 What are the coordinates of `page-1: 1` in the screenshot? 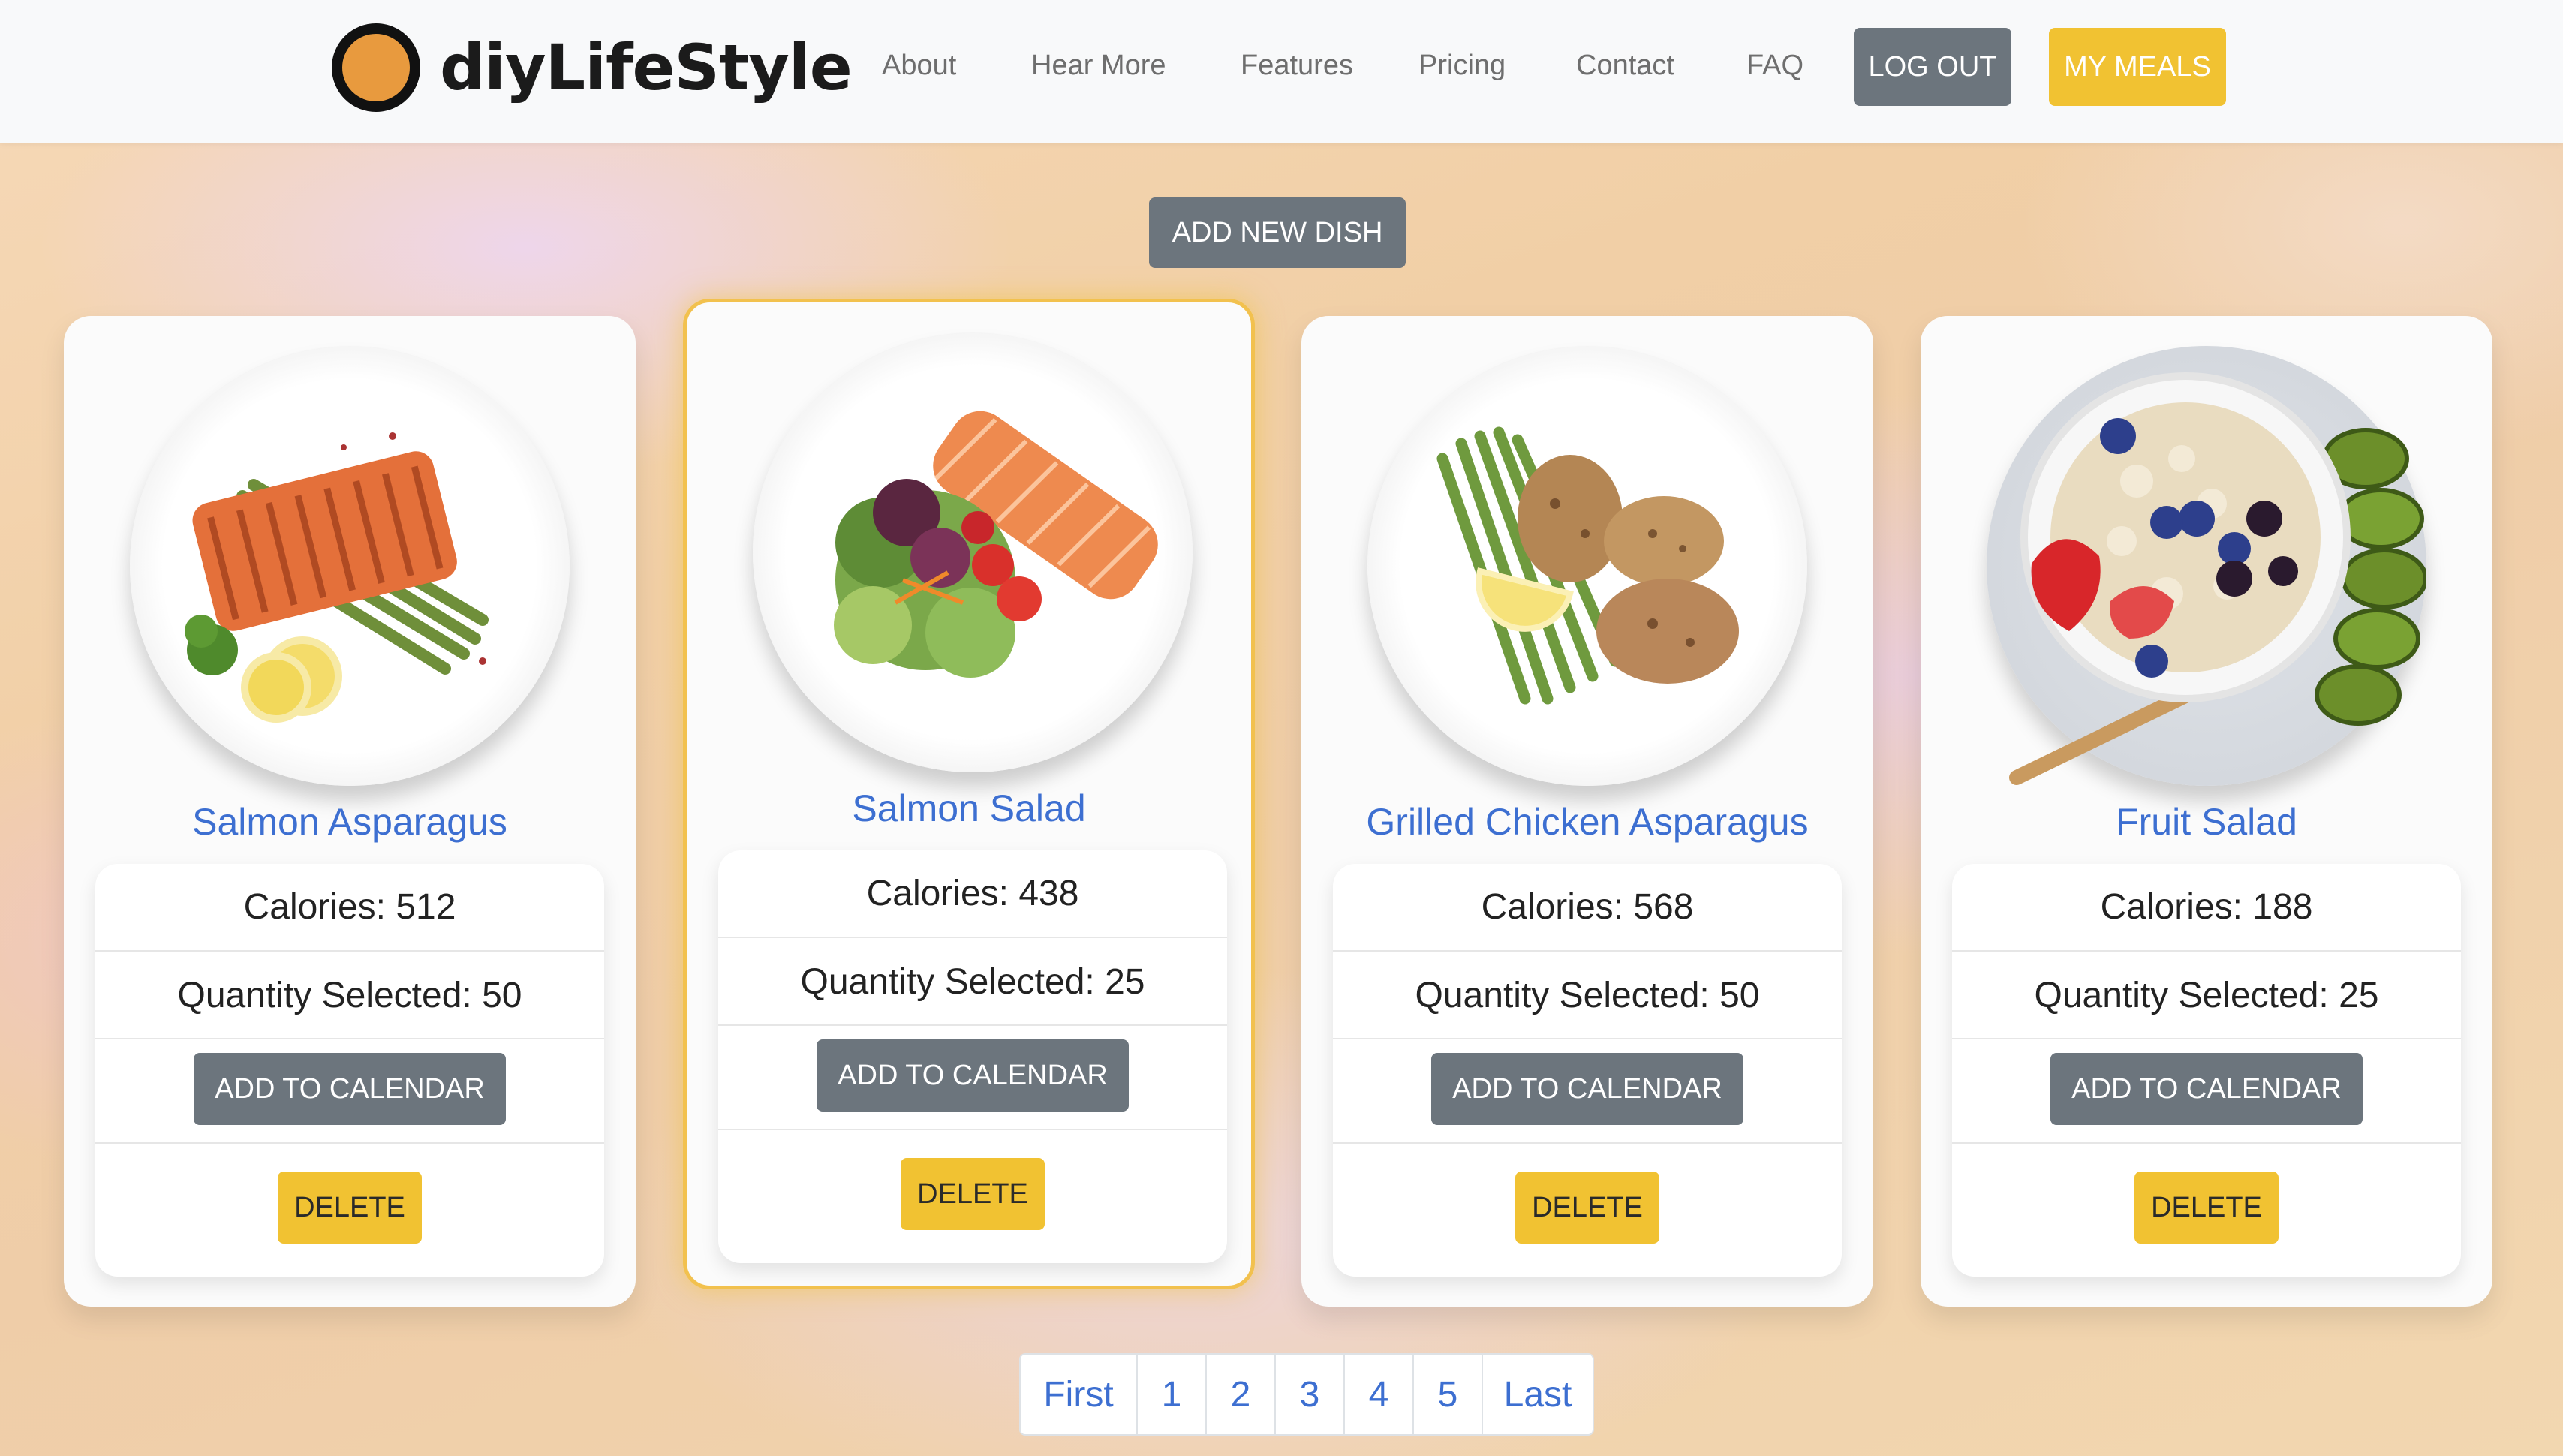 It's located at (1172, 1394).